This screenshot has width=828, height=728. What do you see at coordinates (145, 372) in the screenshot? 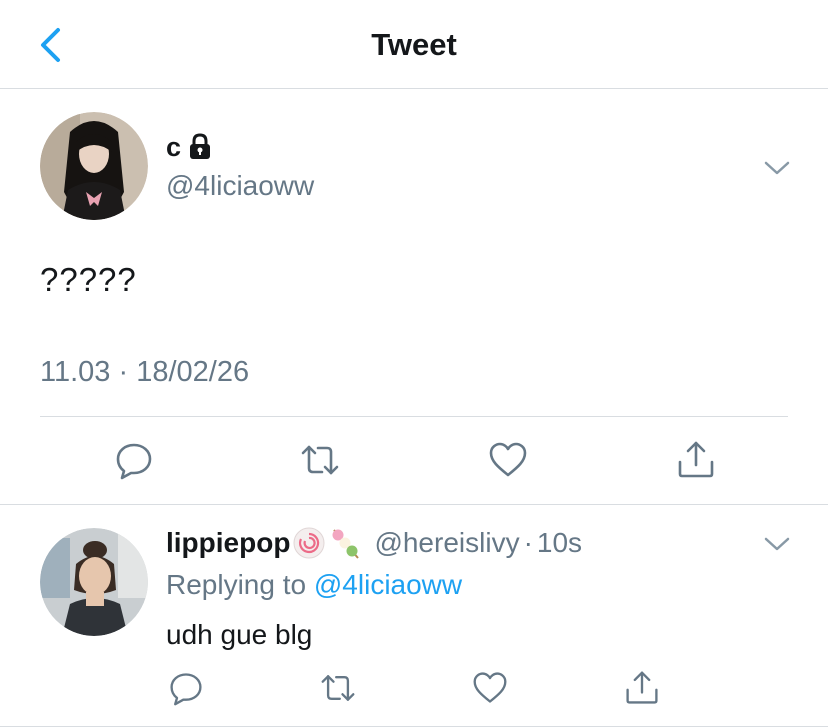
I see `tweet-timestamp: 11.03 · 18/02/26` at bounding box center [145, 372].